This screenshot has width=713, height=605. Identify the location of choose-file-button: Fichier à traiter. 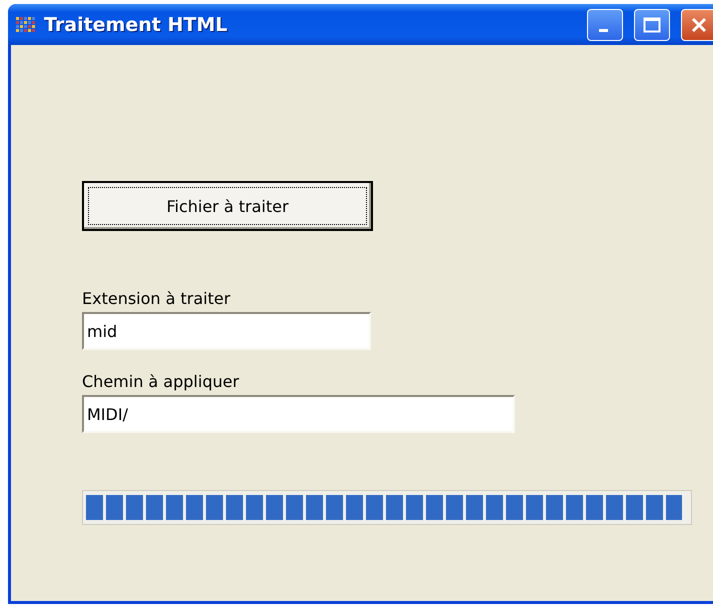
(227, 206).